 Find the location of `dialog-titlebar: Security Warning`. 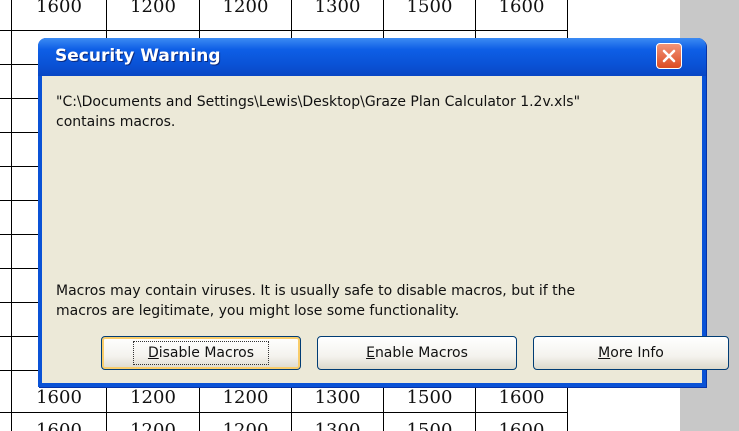

dialog-titlebar: Security Warning is located at coordinates (372, 57).